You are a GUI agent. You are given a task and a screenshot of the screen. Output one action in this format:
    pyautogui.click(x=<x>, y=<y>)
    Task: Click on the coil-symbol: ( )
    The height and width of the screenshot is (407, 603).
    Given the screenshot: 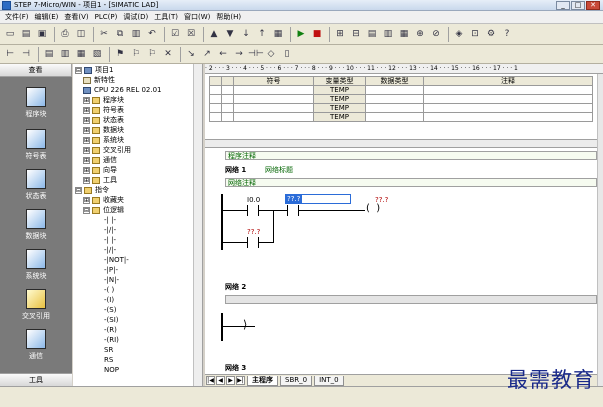 What is the action you would take?
    pyautogui.click(x=373, y=208)
    